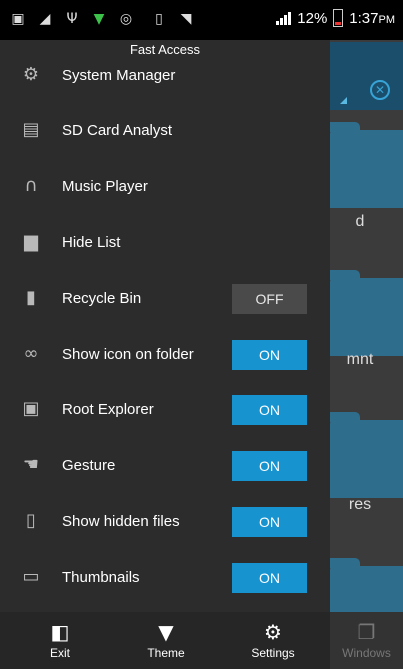  Describe the element at coordinates (273, 653) in the screenshot. I see `settings-label: Settings` at that location.